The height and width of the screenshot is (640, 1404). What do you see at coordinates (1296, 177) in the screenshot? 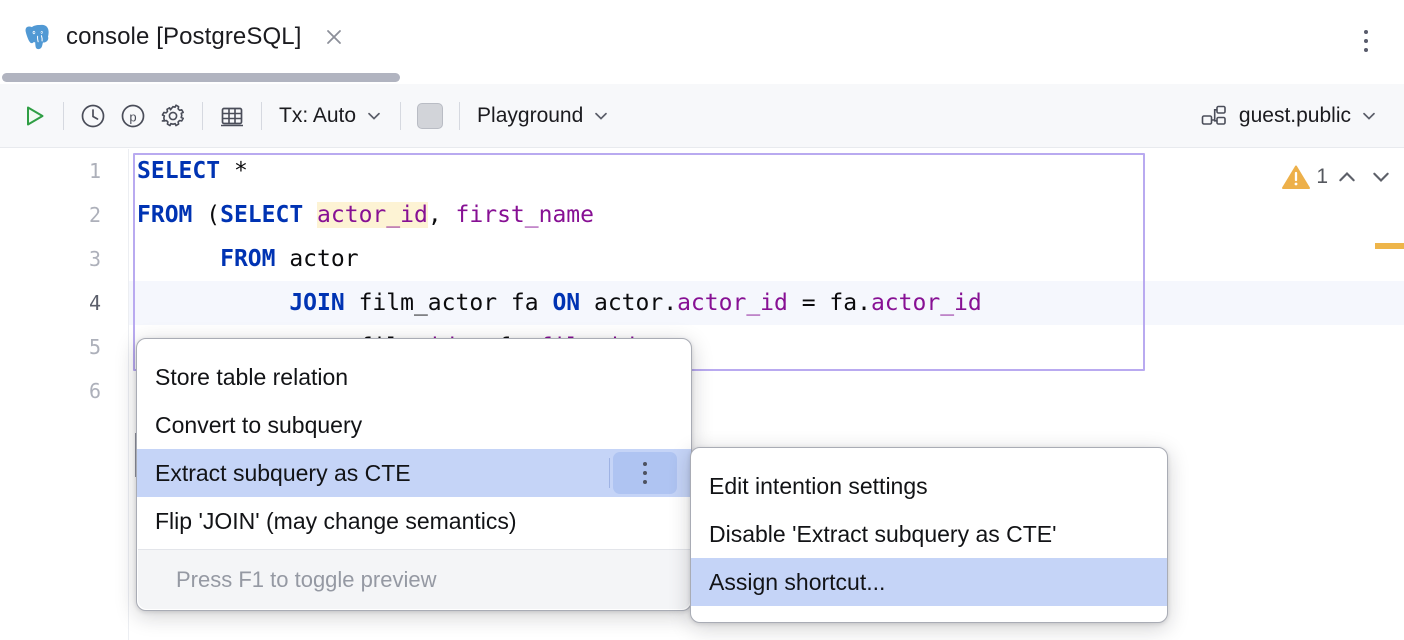
I see `warning-triangle-icon` at bounding box center [1296, 177].